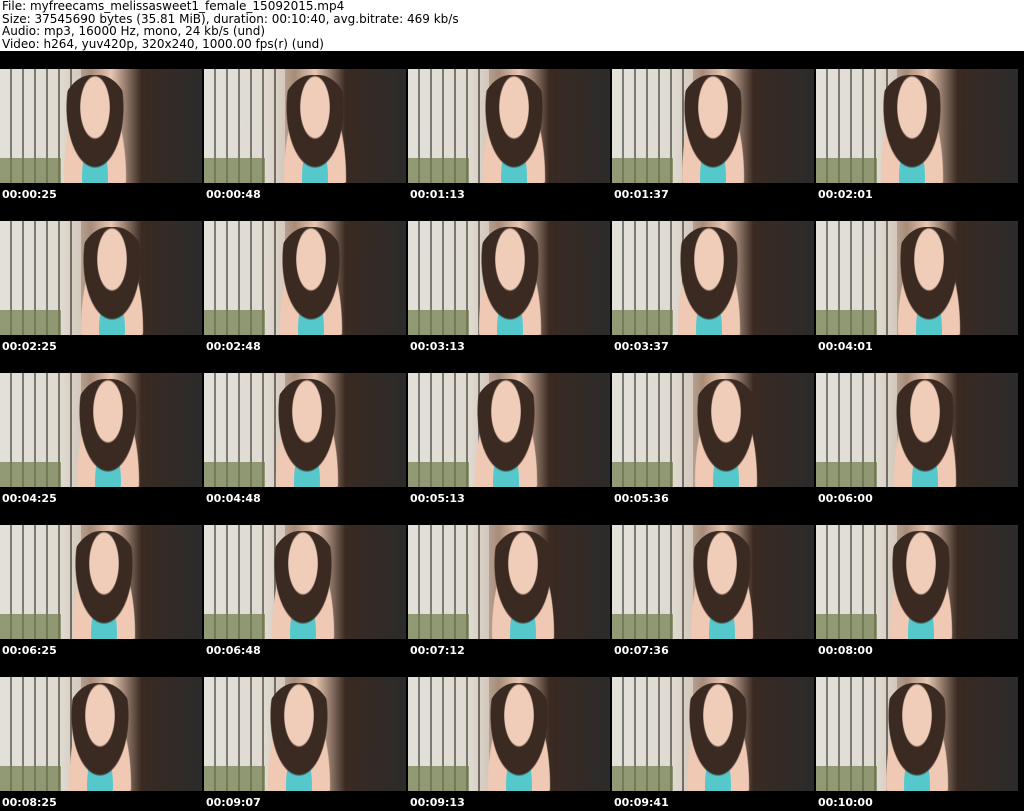 The width and height of the screenshot is (1024, 811). I want to click on thumbnail-cell: 00:06:25, so click(101, 583).